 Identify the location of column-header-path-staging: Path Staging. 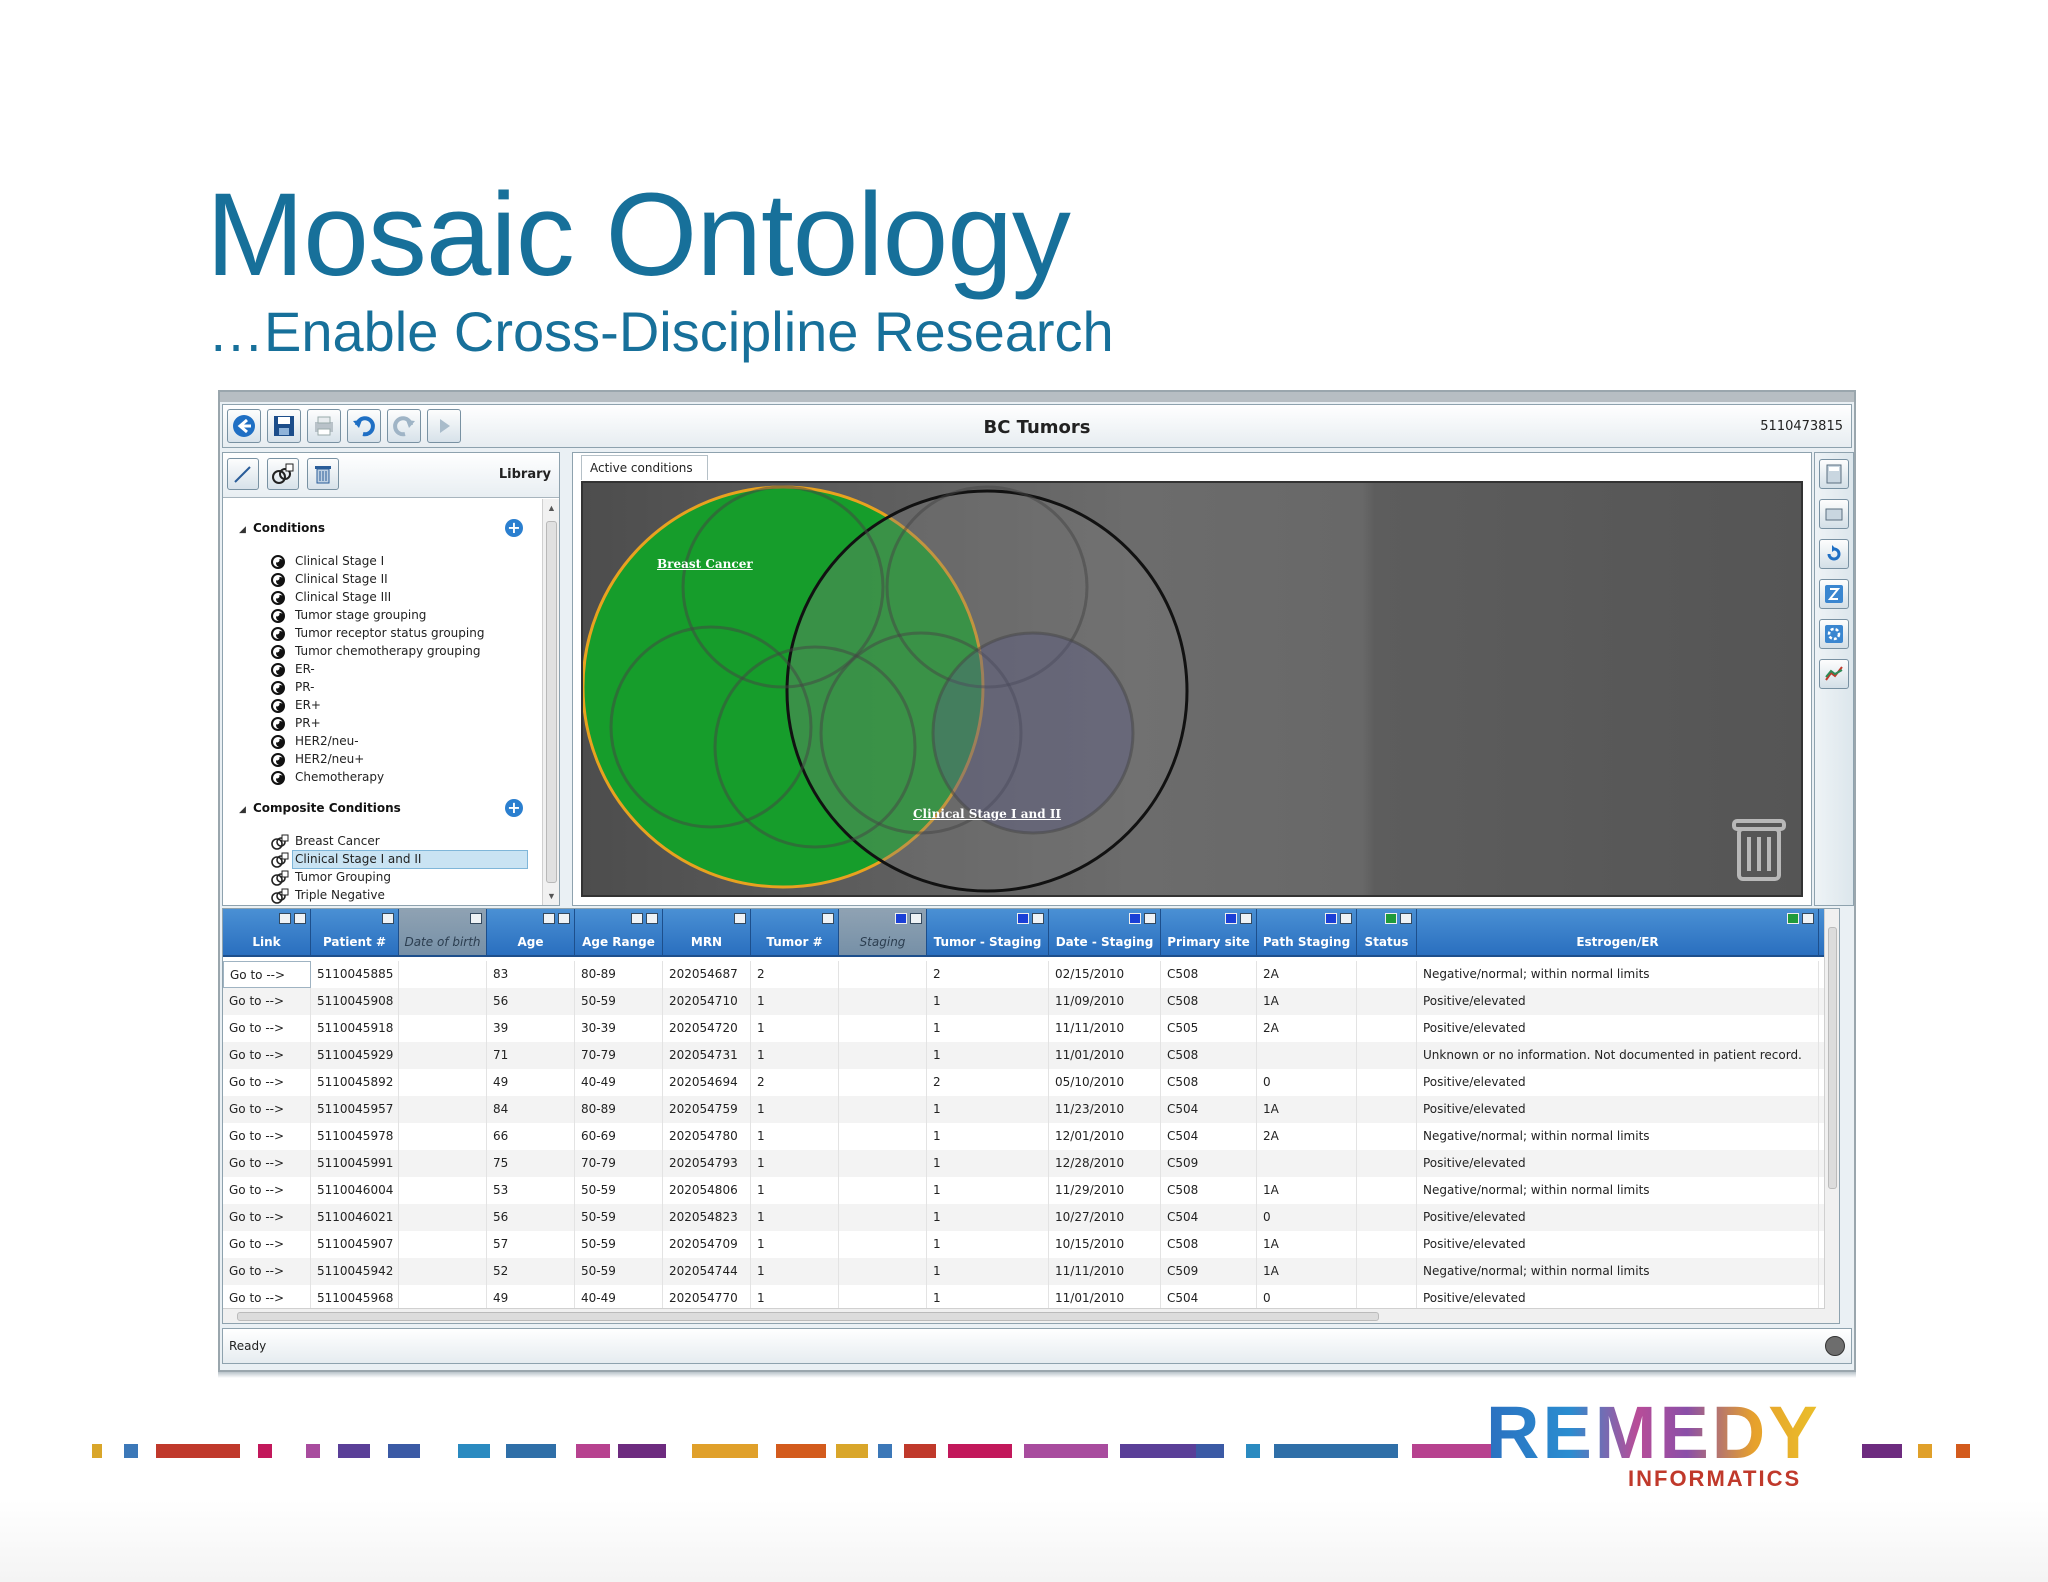
(1307, 932).